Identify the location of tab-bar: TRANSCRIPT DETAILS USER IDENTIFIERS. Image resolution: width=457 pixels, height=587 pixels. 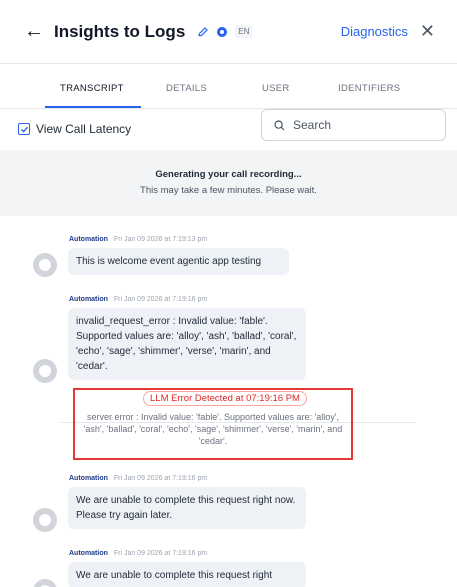
(228, 92).